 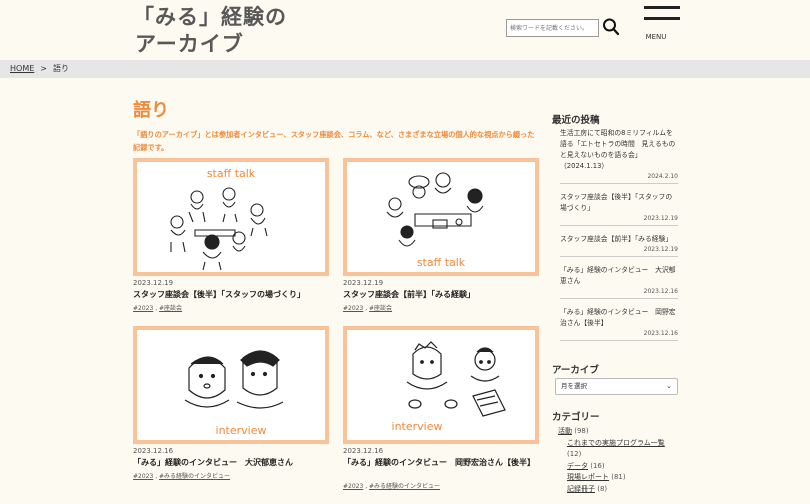 I want to click on category-item: 活動 (98), so click(x=620, y=432).